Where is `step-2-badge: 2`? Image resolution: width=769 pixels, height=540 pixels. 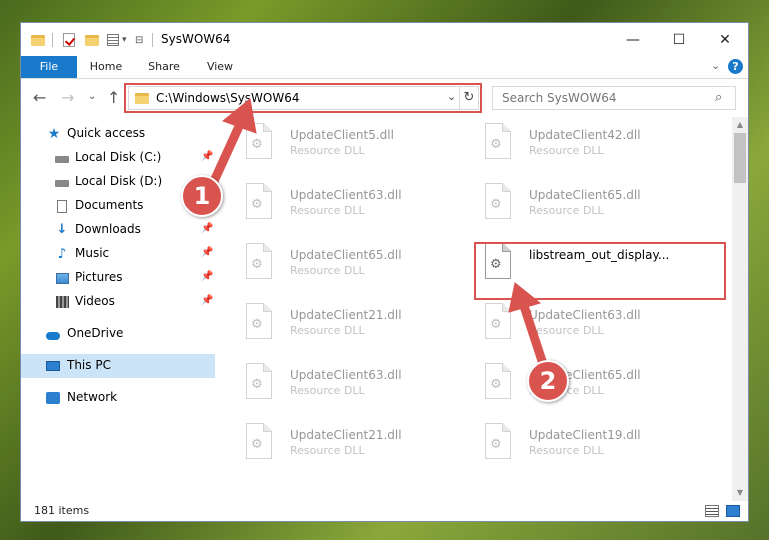 step-2-badge: 2 is located at coordinates (548, 381).